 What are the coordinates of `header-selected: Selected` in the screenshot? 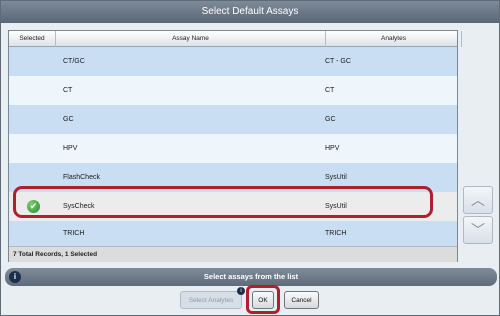 It's located at (32, 39).